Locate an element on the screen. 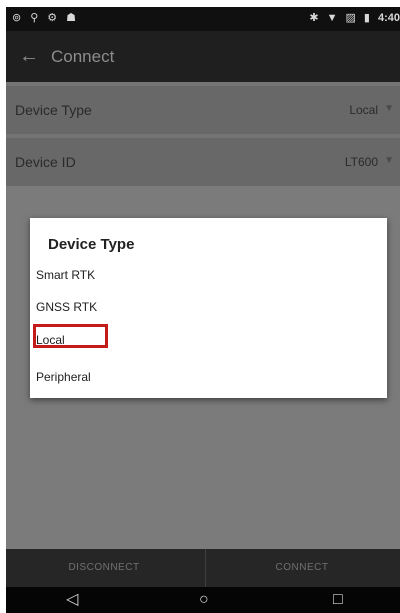 The height and width of the screenshot is (613, 400). page-title: Connect is located at coordinates (83, 56).